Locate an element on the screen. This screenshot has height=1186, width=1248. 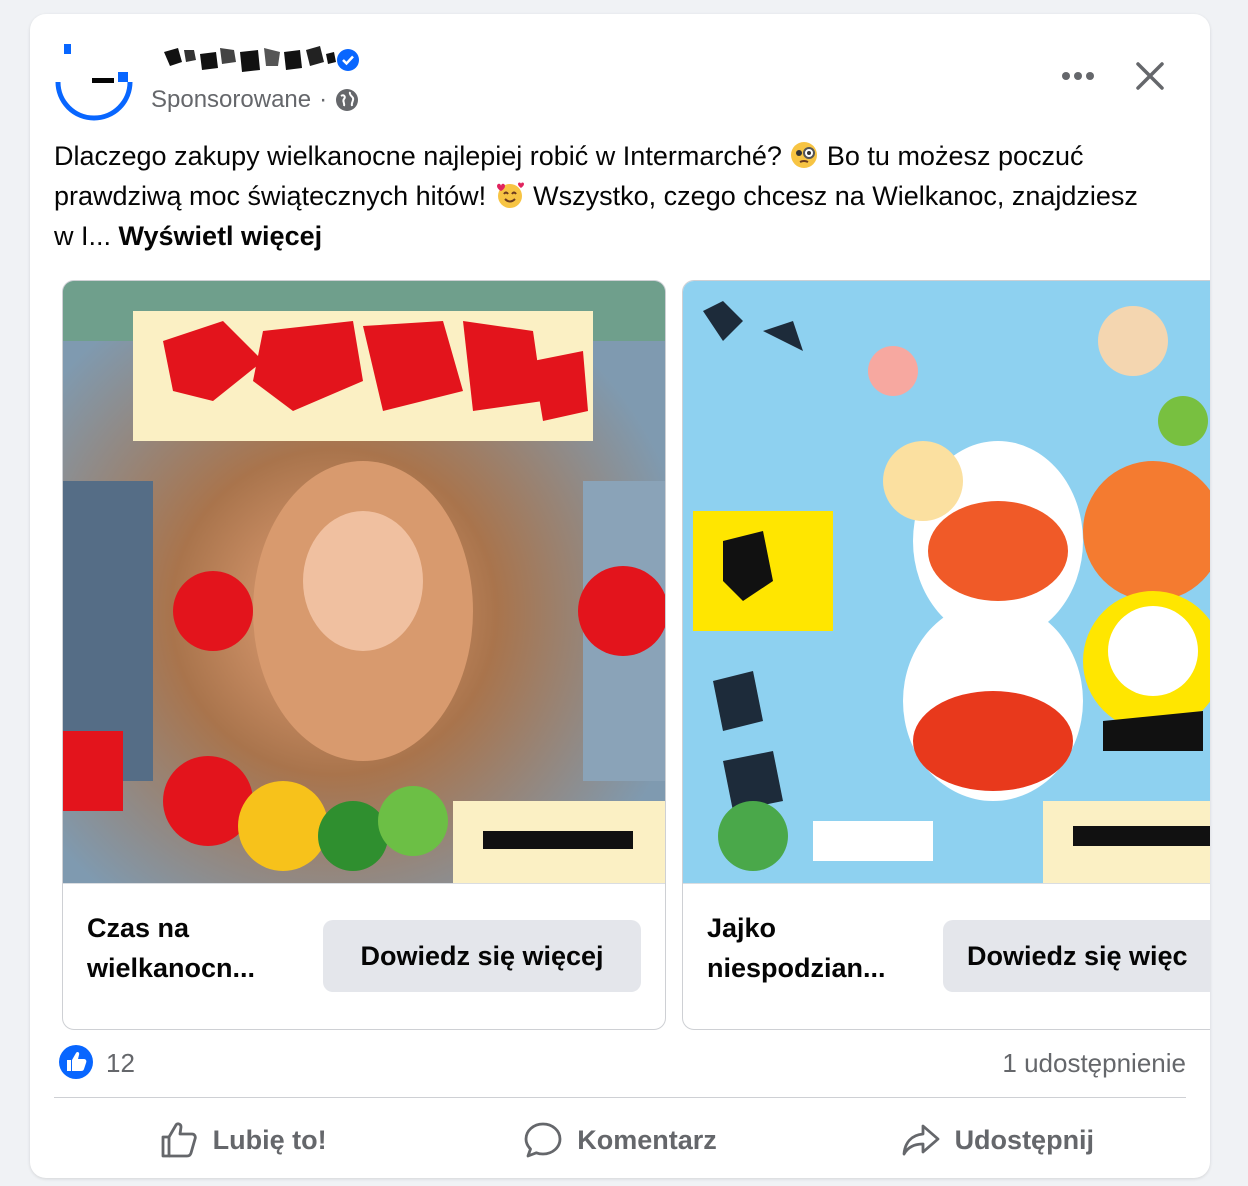
carousel-card-footer: Jajko niespodzian... Dowiedz się więc is located at coordinates (946, 956).